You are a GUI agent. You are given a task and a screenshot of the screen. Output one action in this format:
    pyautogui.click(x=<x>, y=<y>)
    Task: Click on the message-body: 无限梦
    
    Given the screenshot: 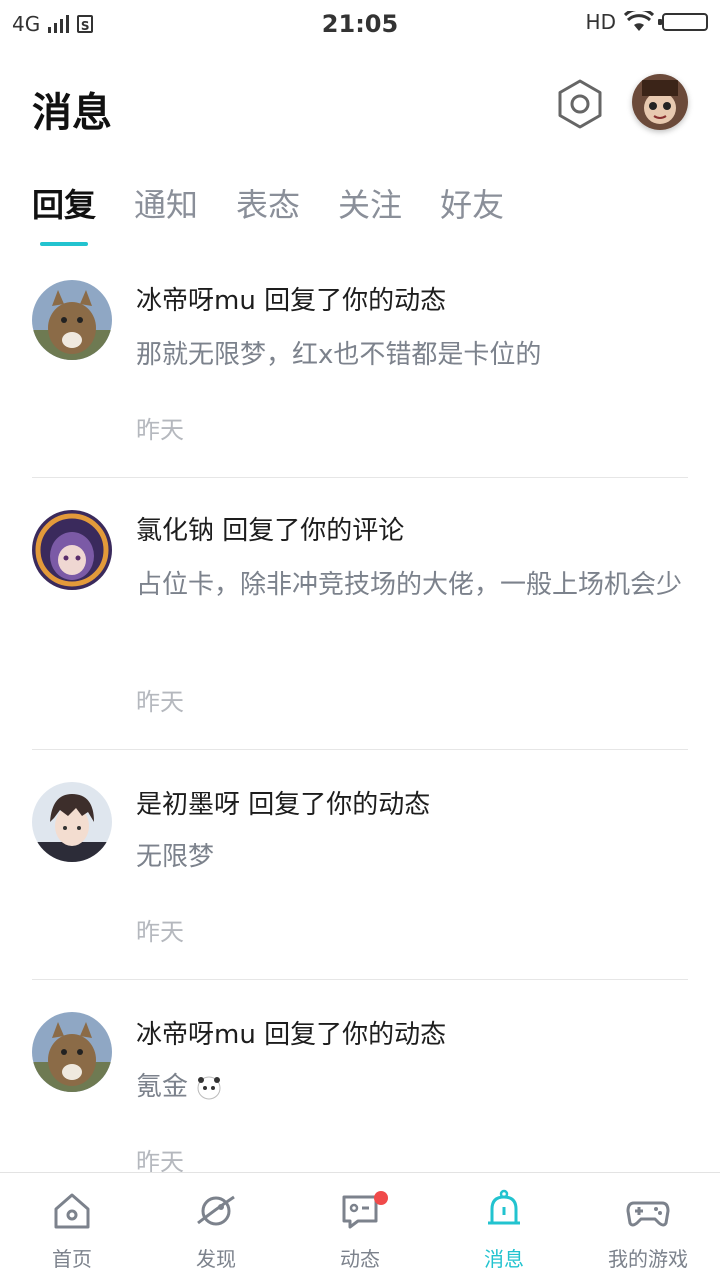 What is the action you would take?
    pyautogui.click(x=175, y=857)
    